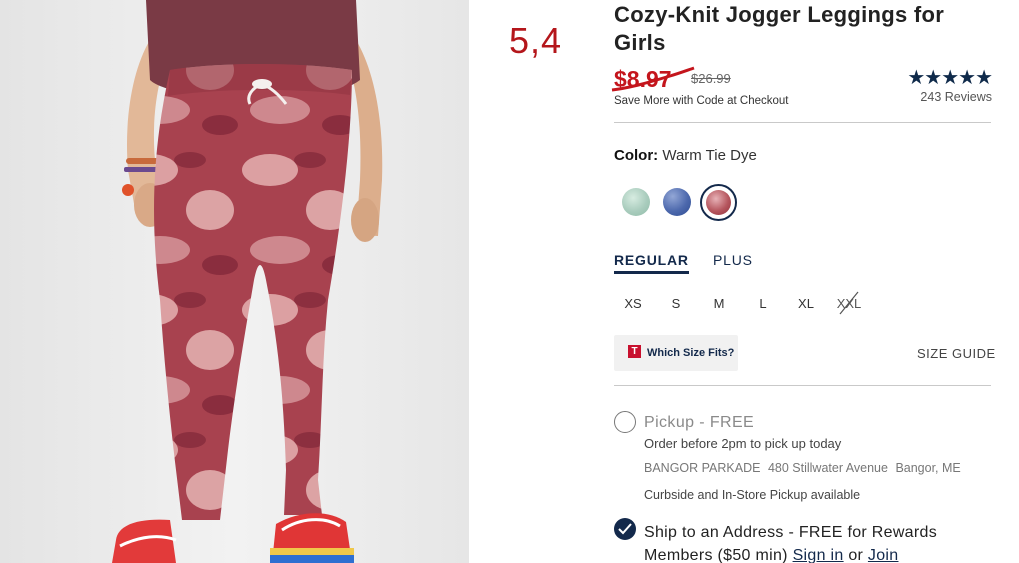  What do you see at coordinates (625, 422) in the screenshot?
I see `pickup-radio` at bounding box center [625, 422].